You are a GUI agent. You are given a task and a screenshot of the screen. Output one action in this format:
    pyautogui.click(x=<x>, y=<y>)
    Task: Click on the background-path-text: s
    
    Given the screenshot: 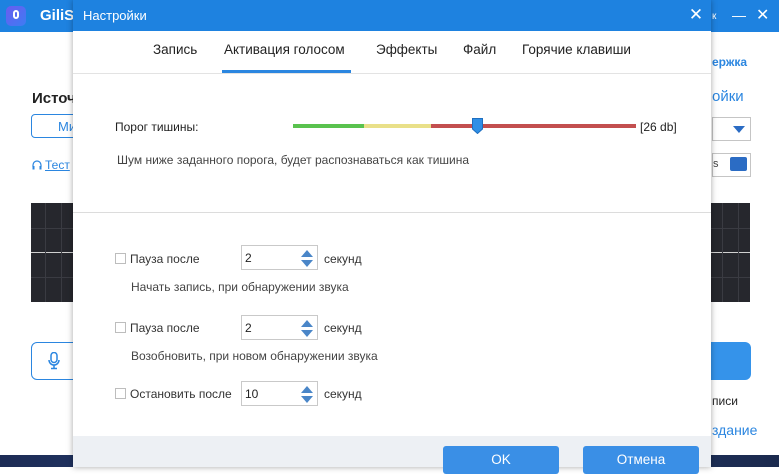 What is the action you would take?
    pyautogui.click(x=716, y=164)
    